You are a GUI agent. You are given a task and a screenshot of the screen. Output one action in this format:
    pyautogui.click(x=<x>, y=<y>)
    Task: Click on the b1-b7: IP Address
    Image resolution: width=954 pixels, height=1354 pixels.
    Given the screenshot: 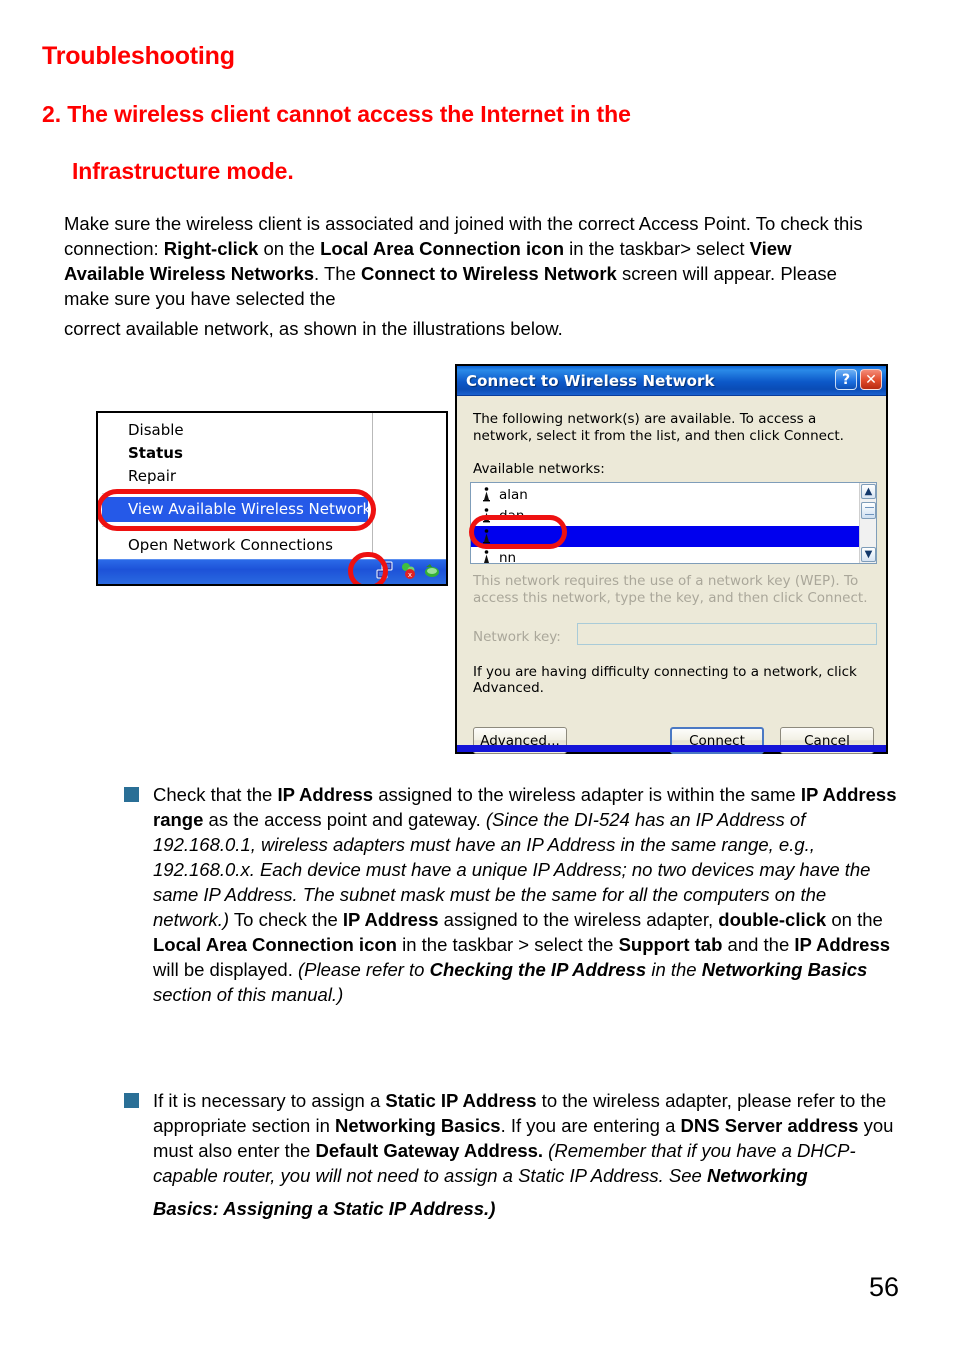 What is the action you would take?
    pyautogui.click(x=842, y=944)
    